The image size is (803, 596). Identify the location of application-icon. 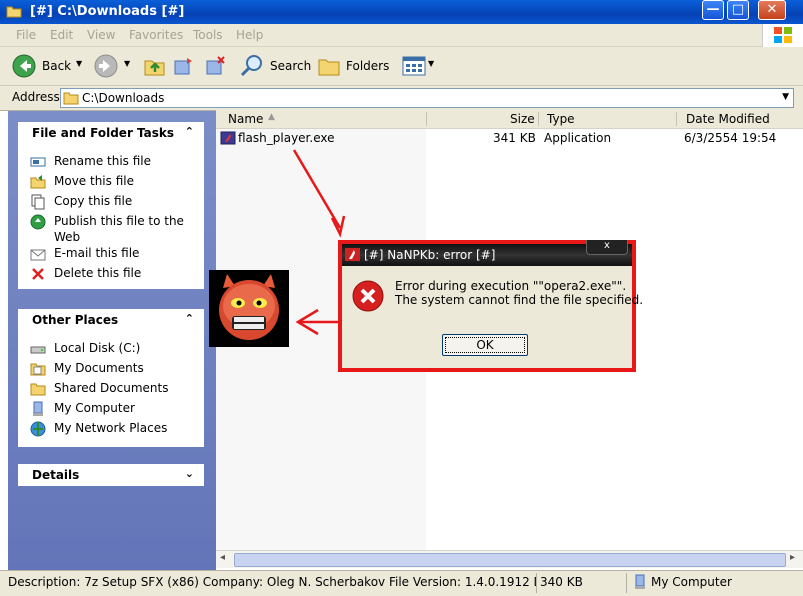
(352, 254).